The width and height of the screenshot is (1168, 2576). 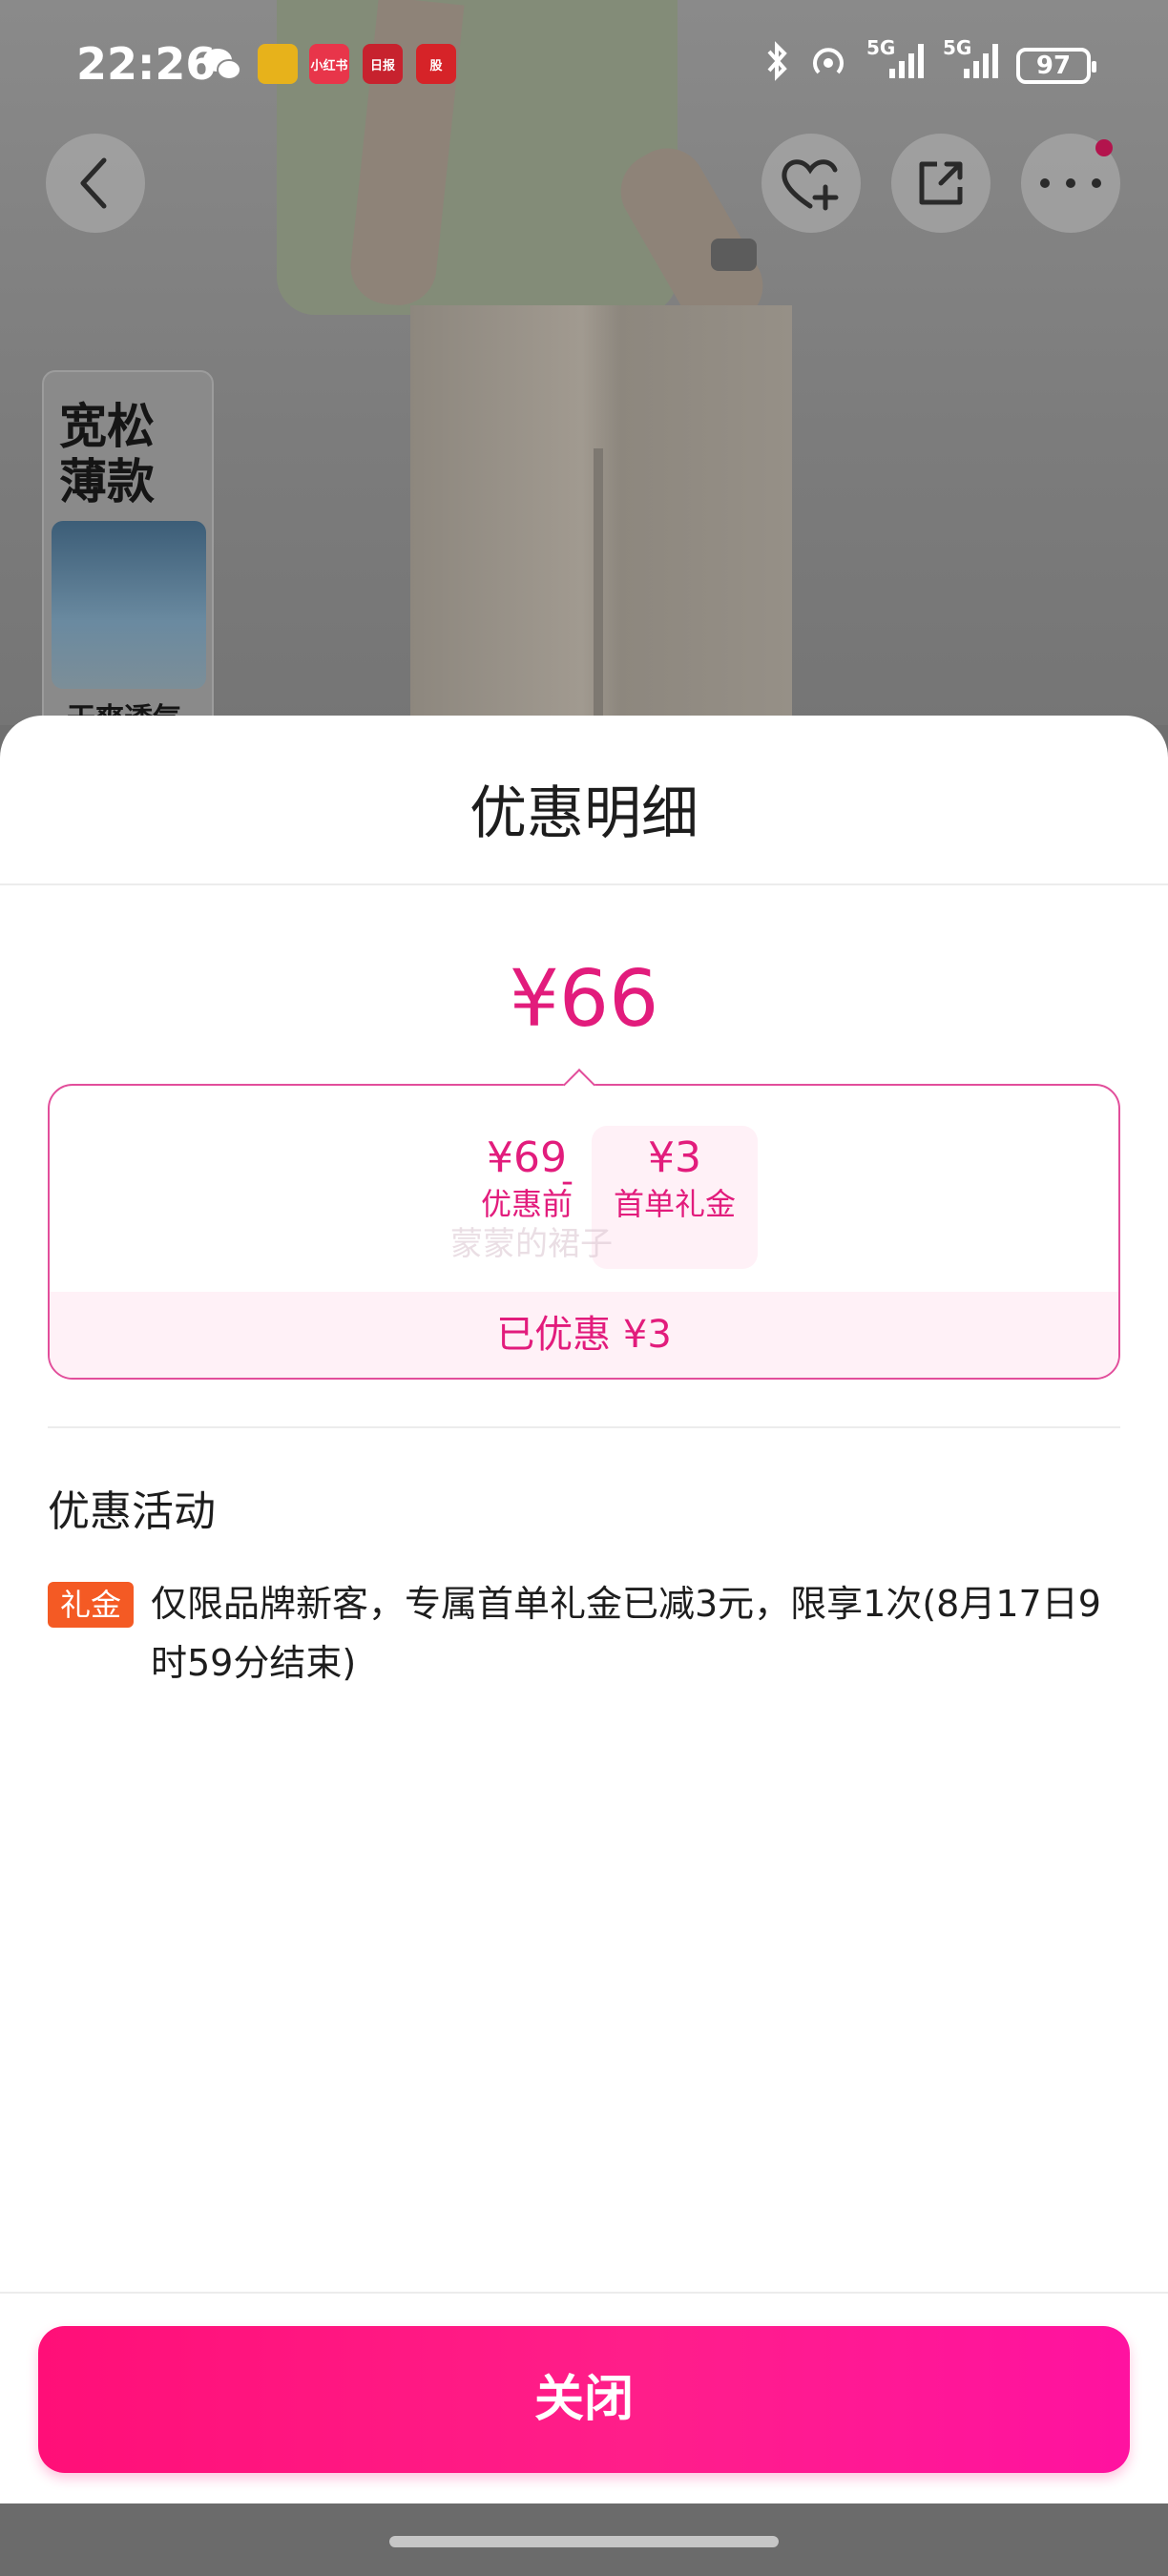 I want to click on gift-deduction-label: 首单礼金, so click(x=674, y=1204).